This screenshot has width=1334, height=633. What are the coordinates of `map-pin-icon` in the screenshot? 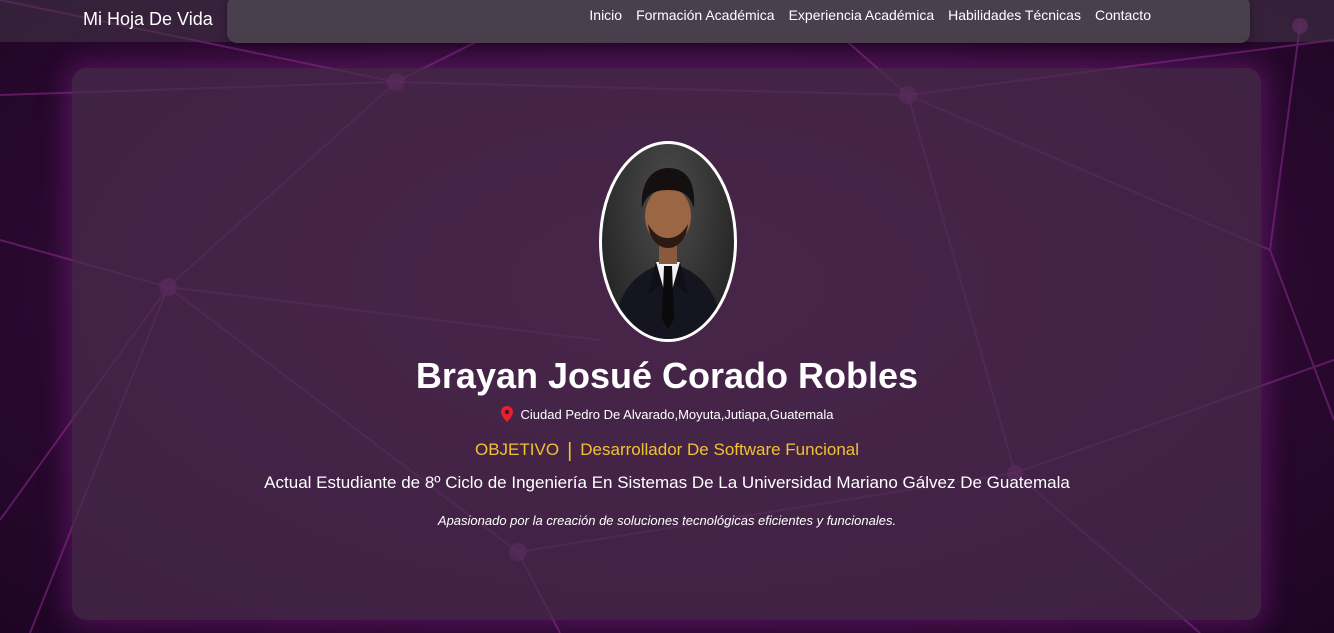 It's located at (506, 414).